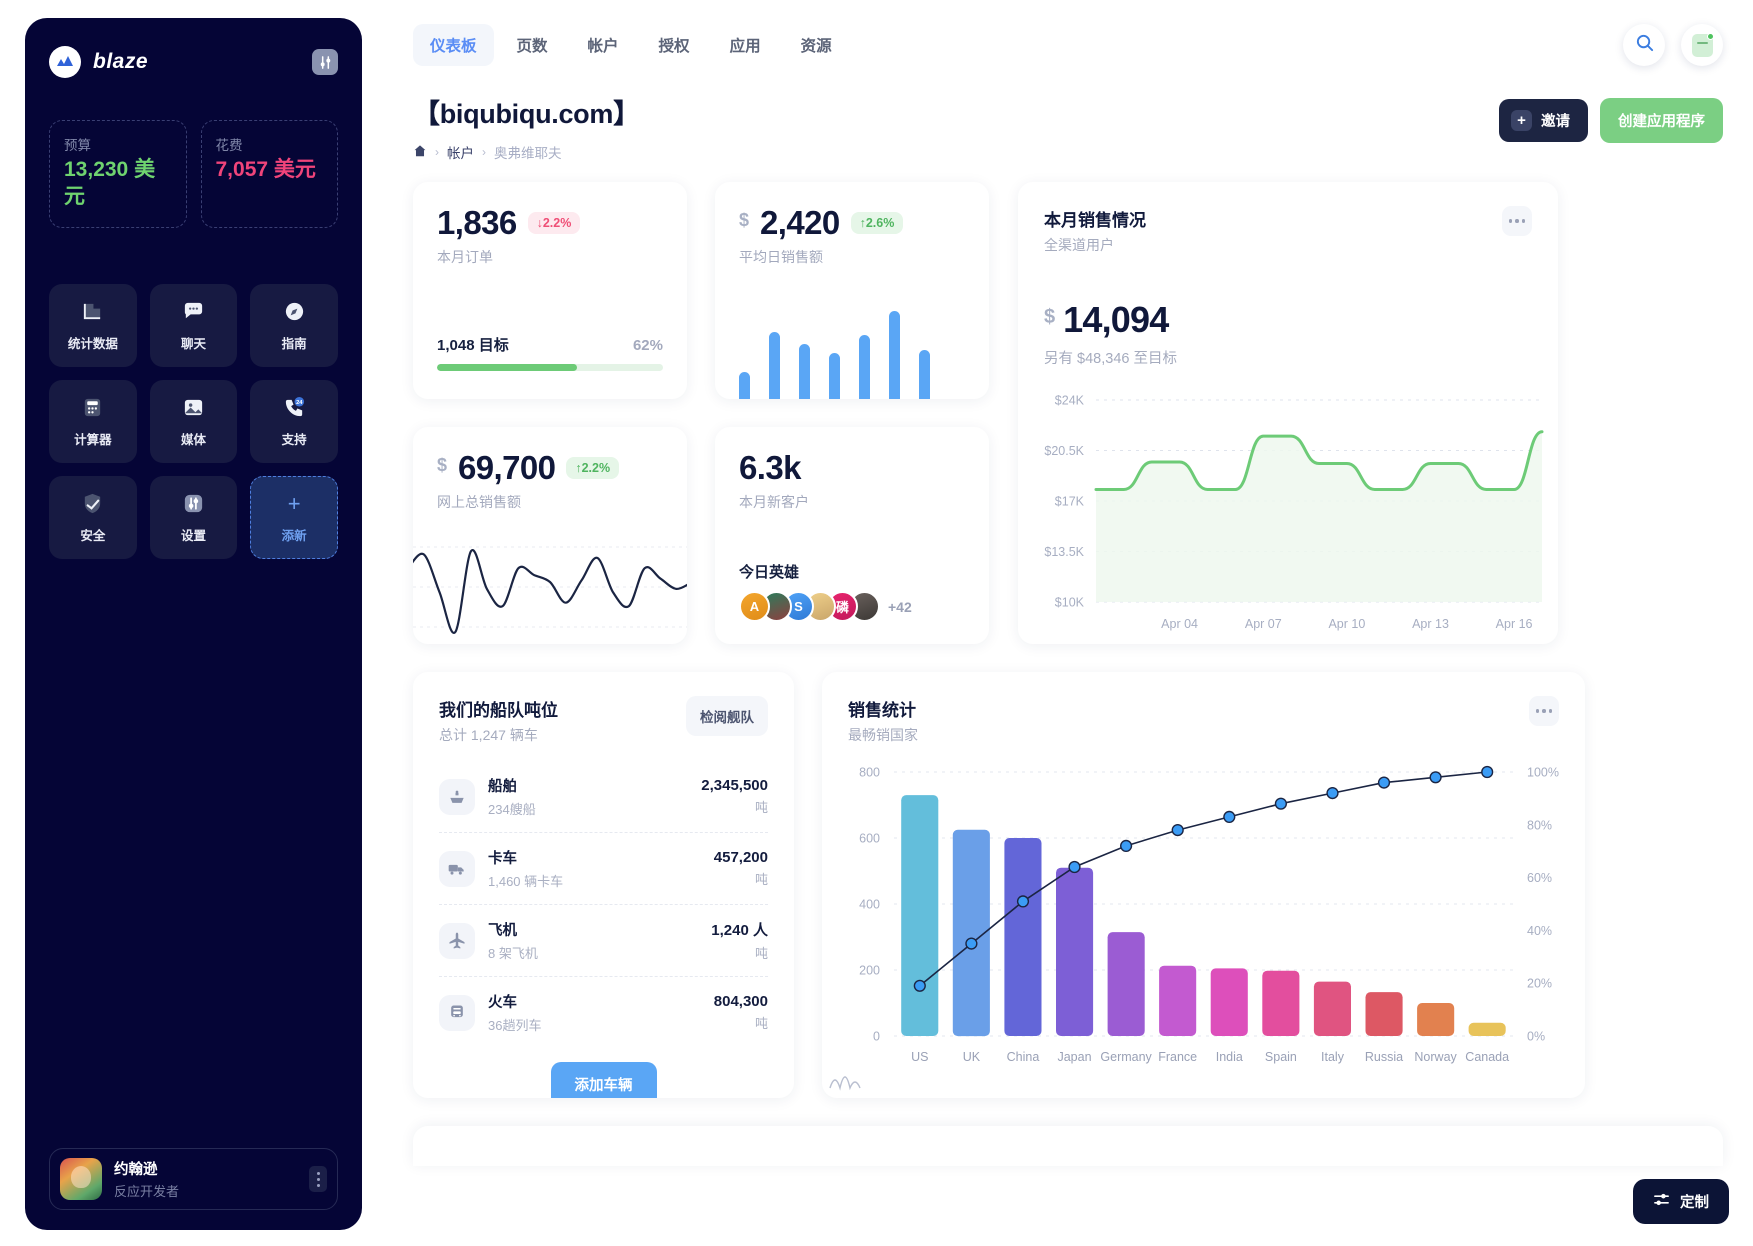 Image resolution: width=1753 pixels, height=1246 pixels. I want to click on sidebar-item-calculator: 计算器, so click(93, 421).